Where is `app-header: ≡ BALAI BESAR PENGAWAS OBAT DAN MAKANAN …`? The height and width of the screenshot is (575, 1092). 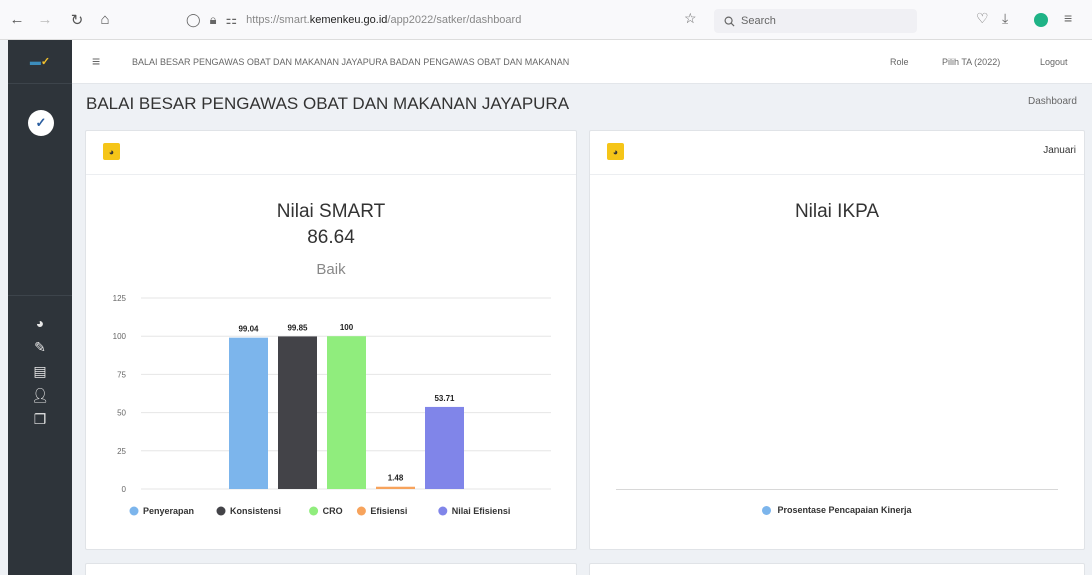
app-header: ≡ BALAI BESAR PENGAWAS OBAT DAN MAKANAN … is located at coordinates (582, 62).